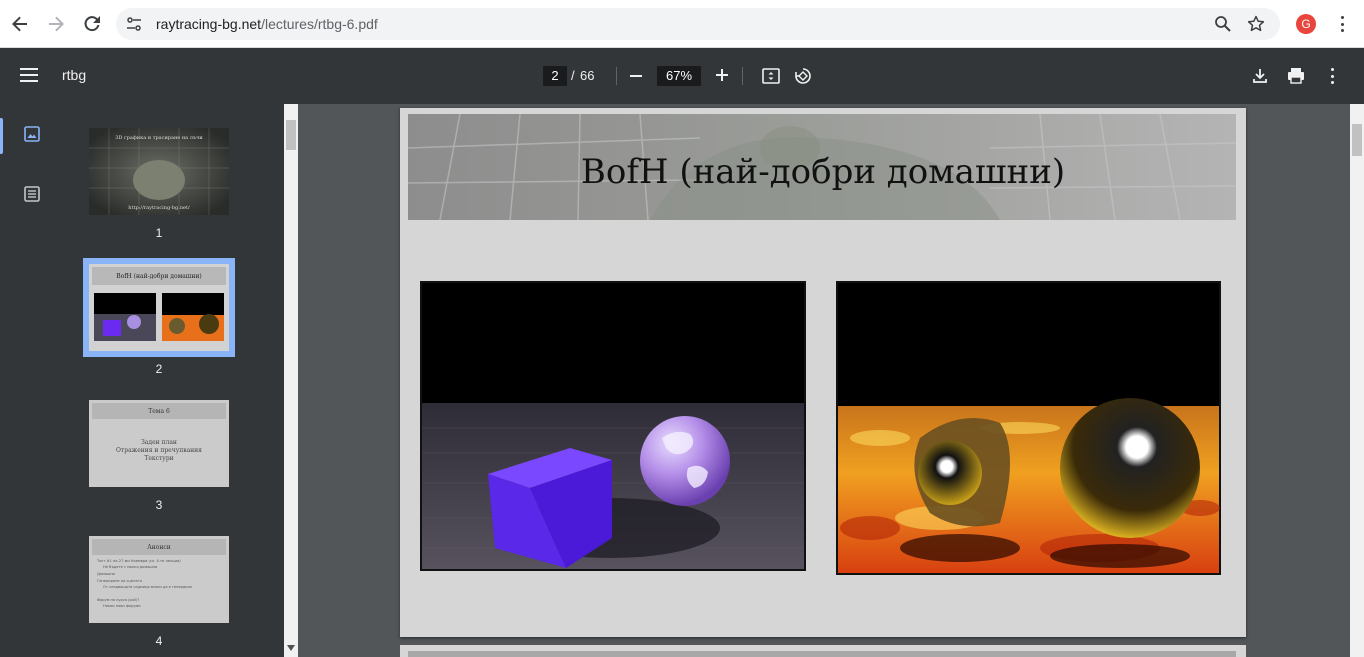 Image resolution: width=1364 pixels, height=657 pixels. I want to click on thumbnail-number: 3, so click(159, 505).